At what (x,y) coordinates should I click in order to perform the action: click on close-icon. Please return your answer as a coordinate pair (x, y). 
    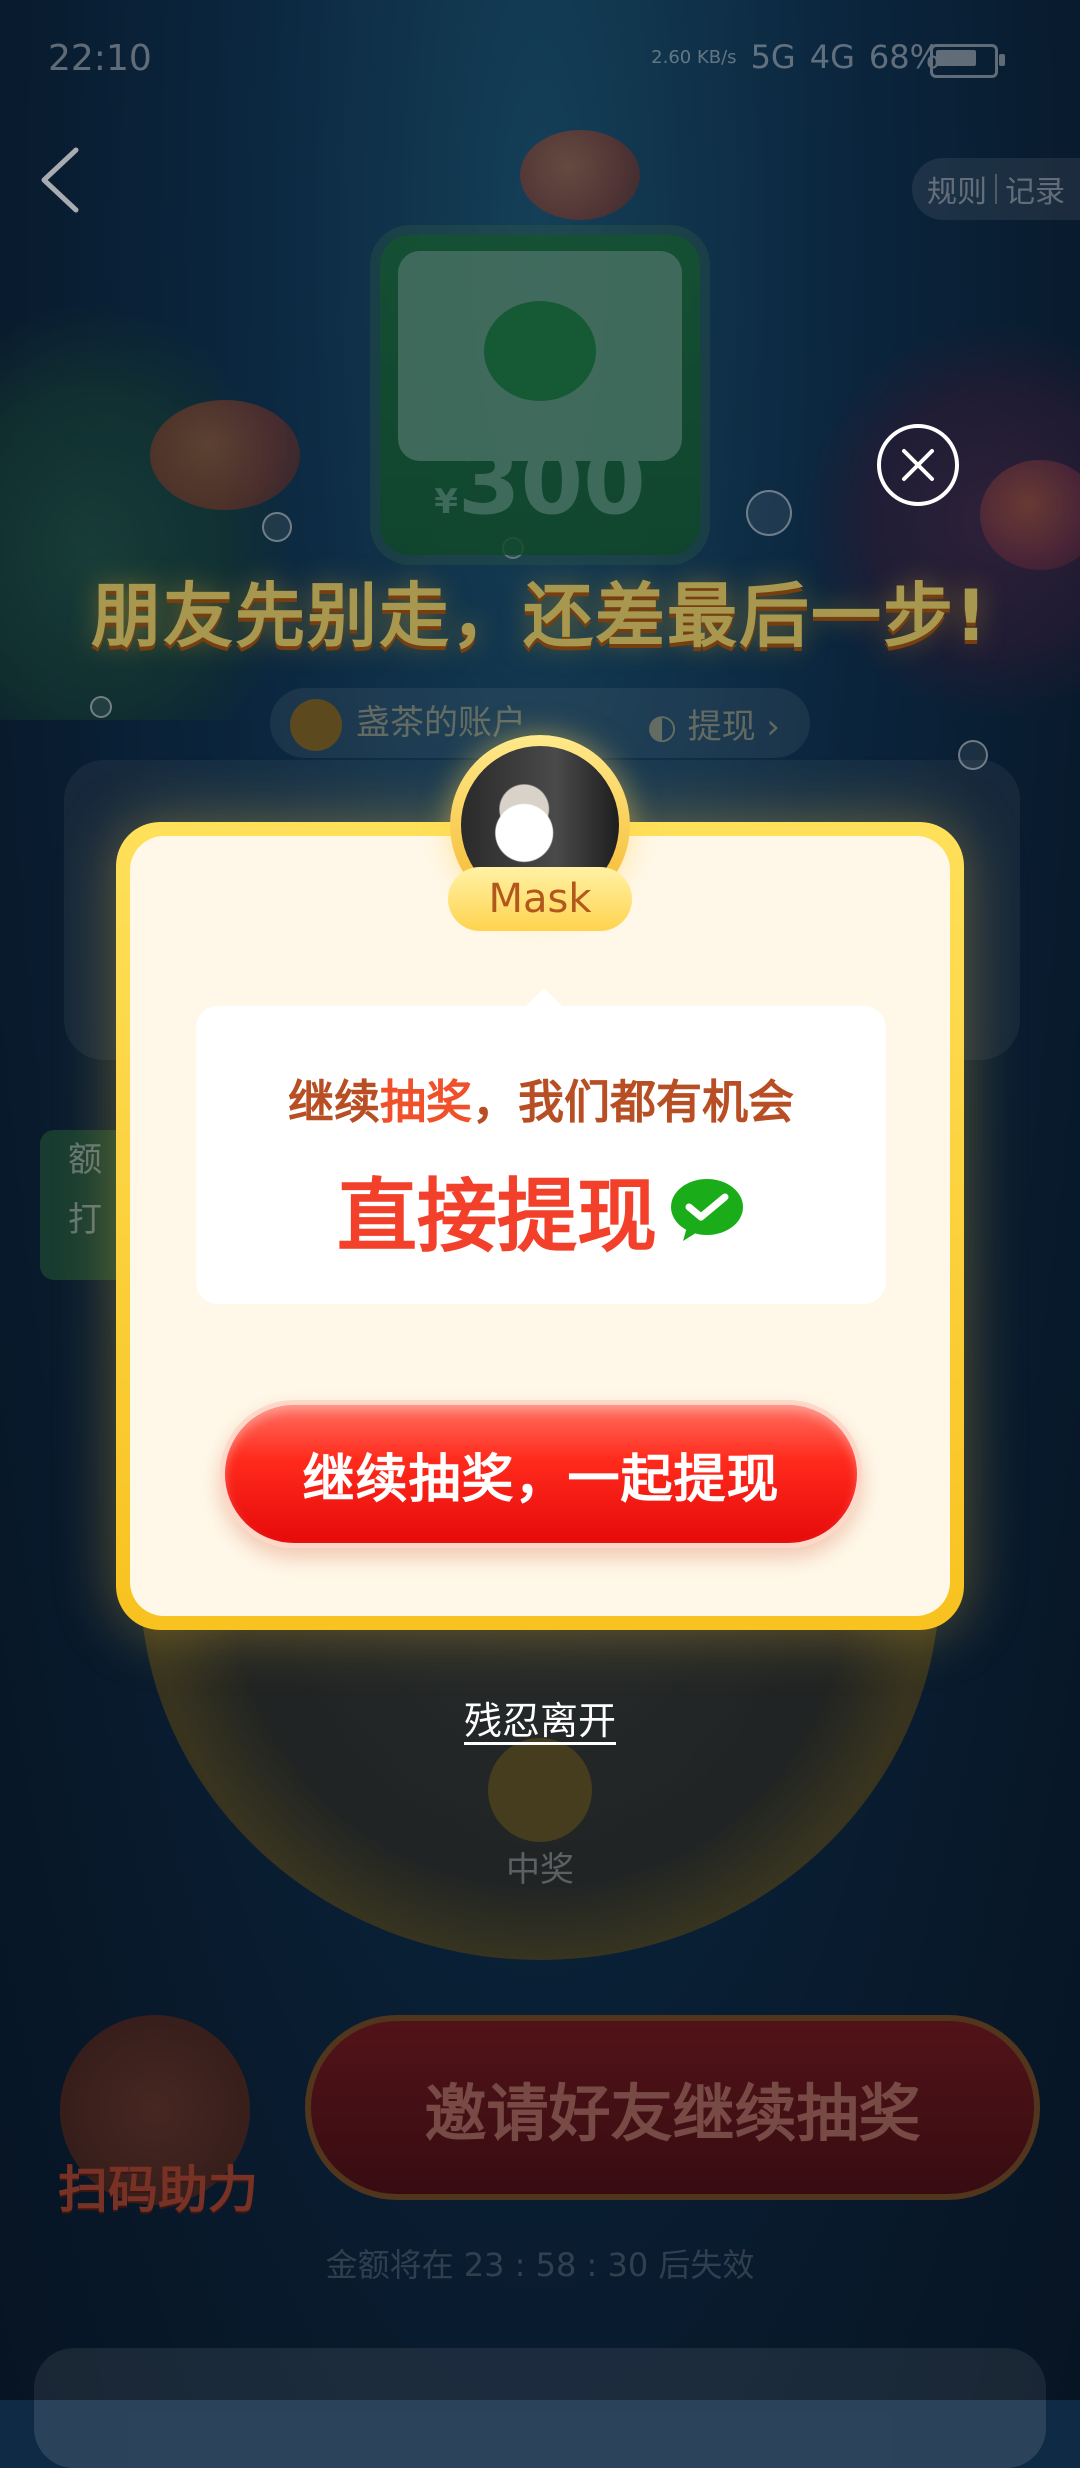
    Looking at the image, I should click on (918, 465).